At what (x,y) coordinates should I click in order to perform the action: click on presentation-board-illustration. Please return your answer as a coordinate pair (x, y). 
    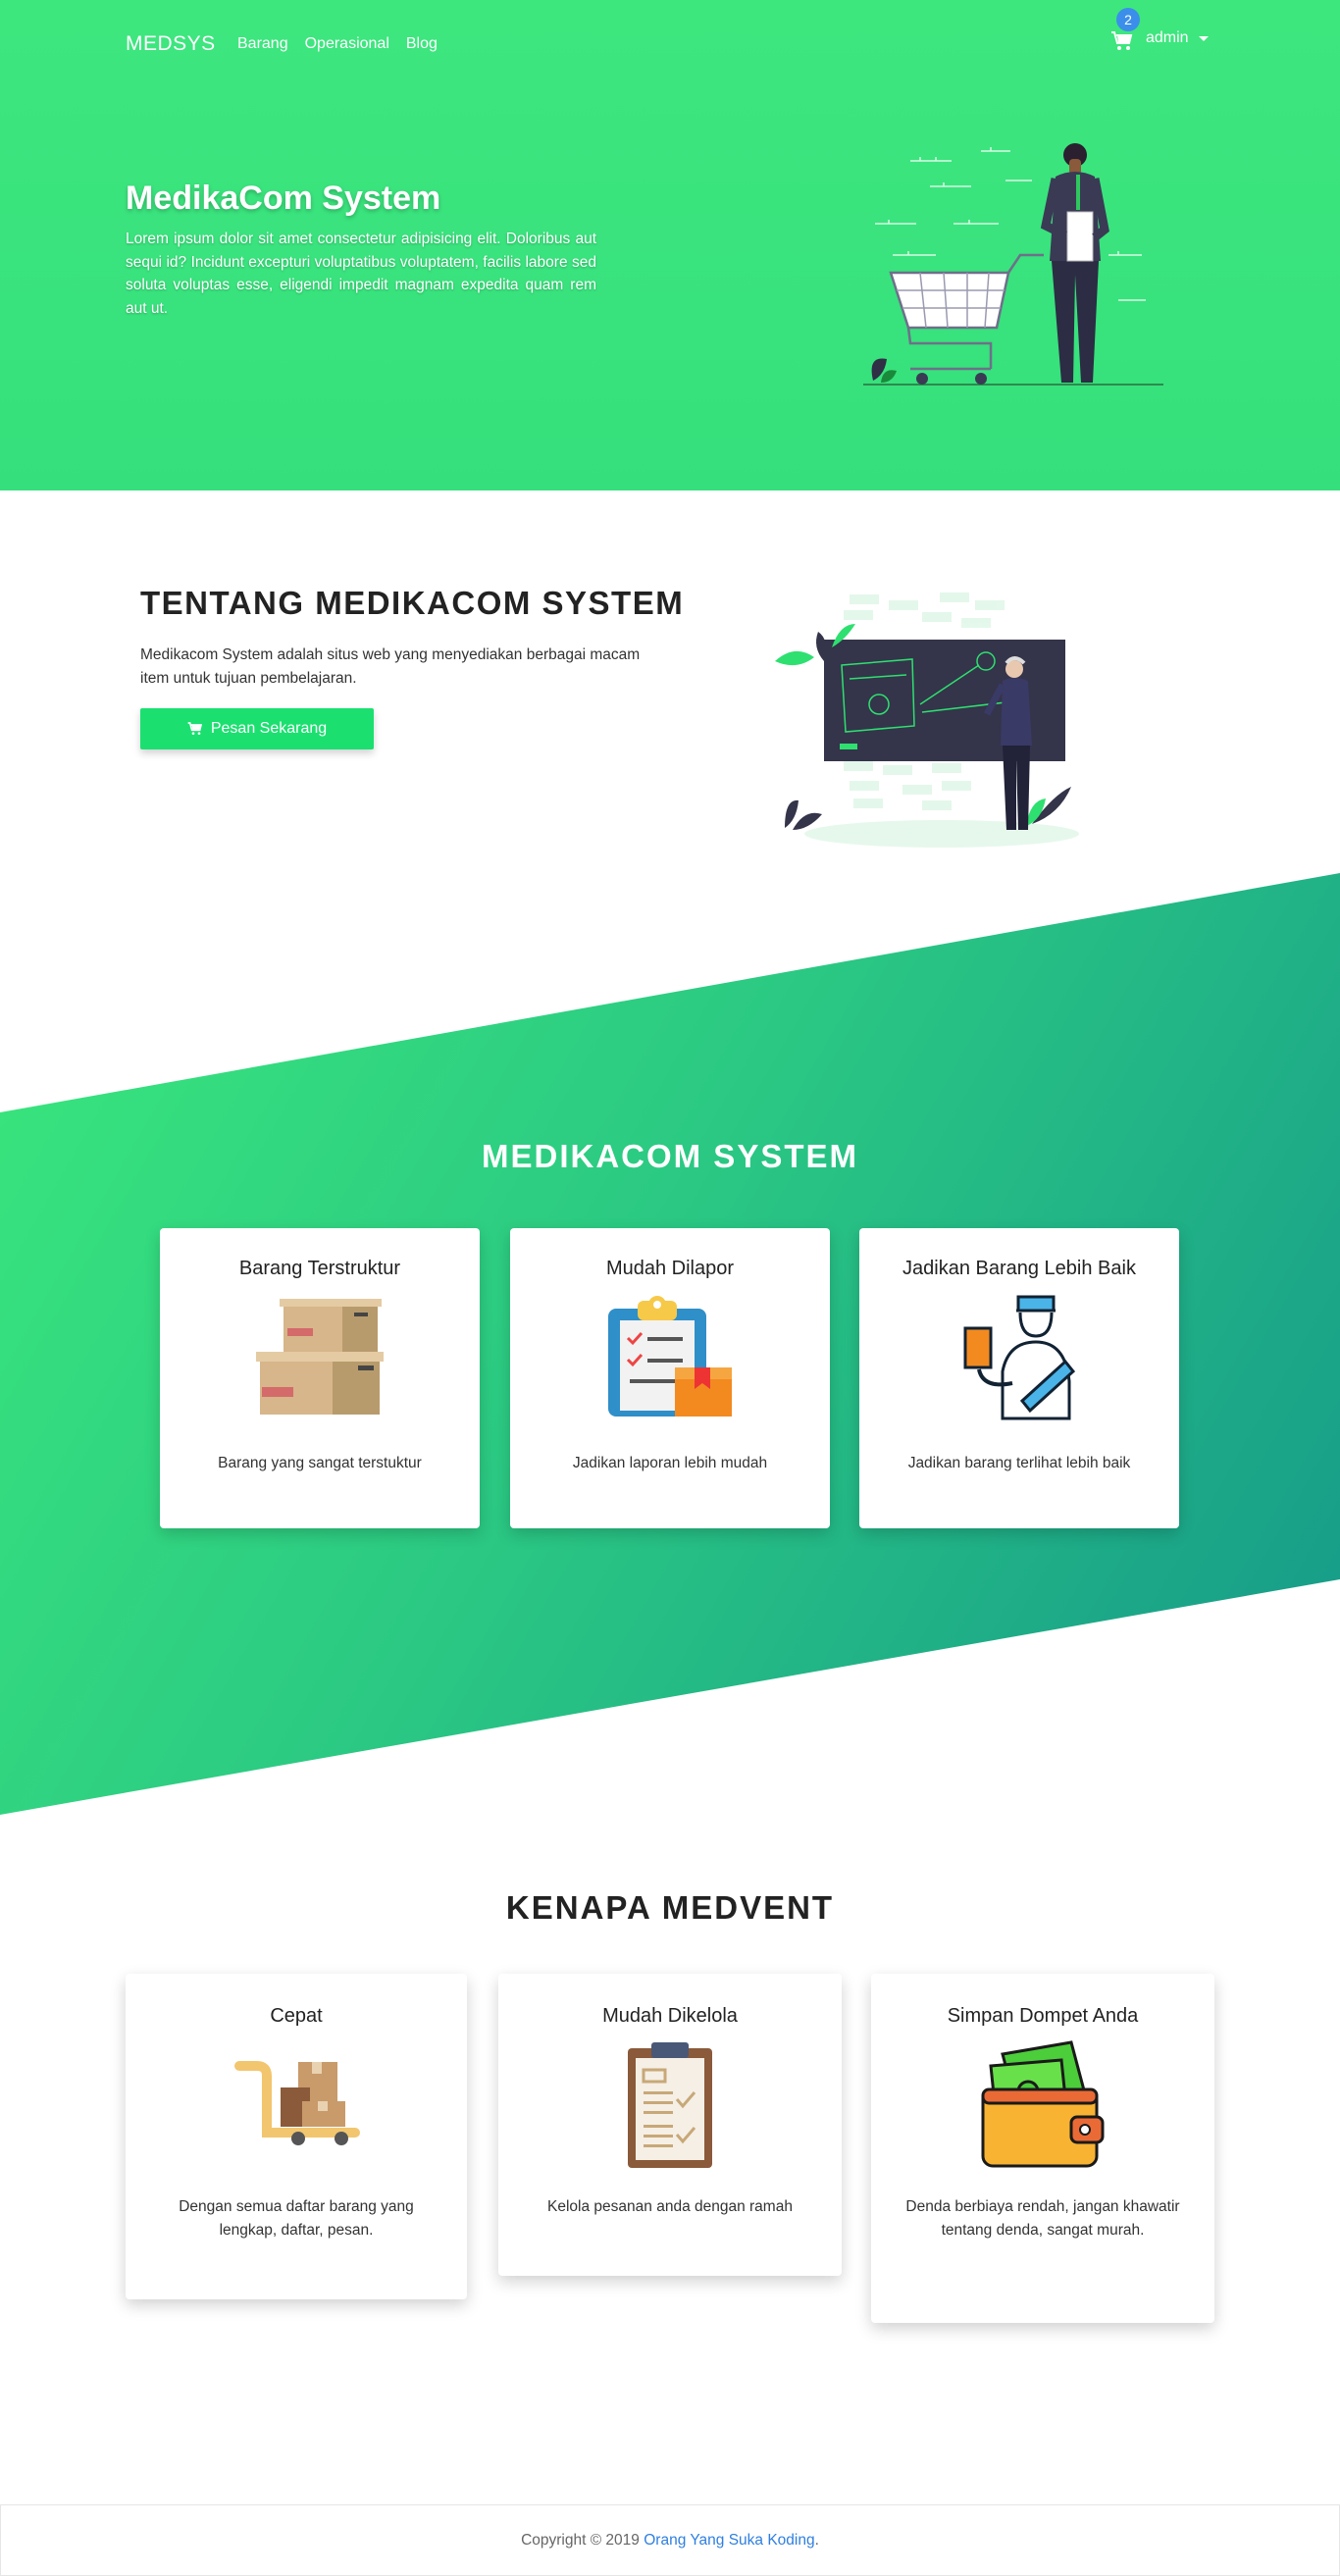
    Looking at the image, I should click on (927, 720).